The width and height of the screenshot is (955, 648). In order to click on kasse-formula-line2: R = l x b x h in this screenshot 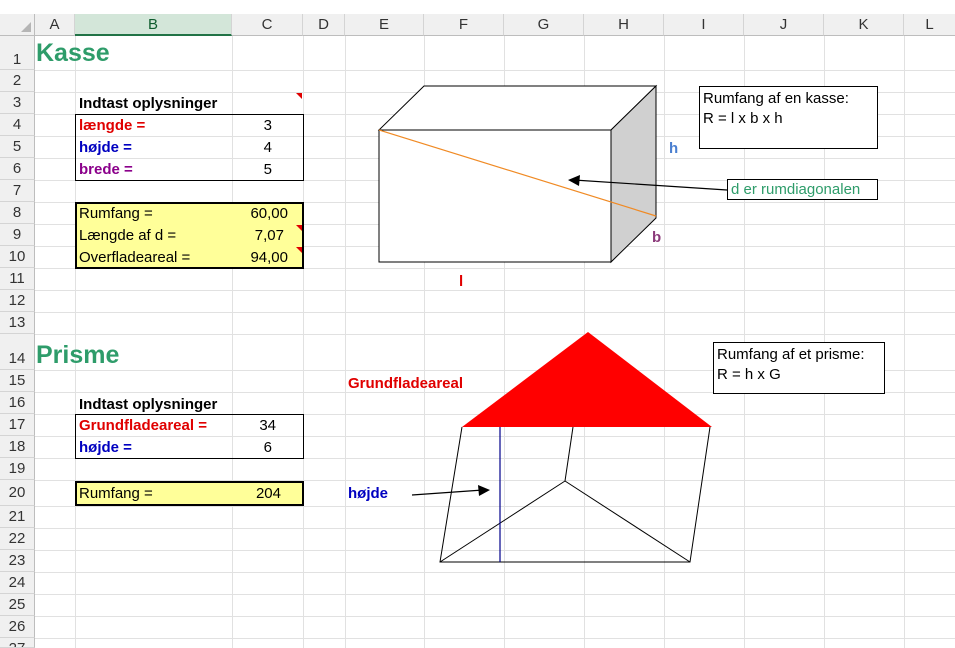, I will do `click(743, 118)`.